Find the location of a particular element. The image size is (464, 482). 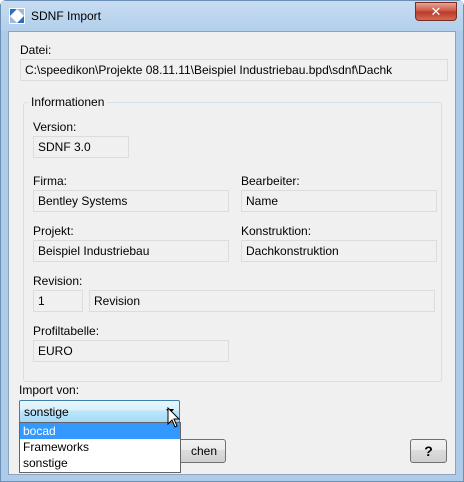

import-von-dropdown-list: bocad Frameworks sonstige is located at coordinates (100, 447).